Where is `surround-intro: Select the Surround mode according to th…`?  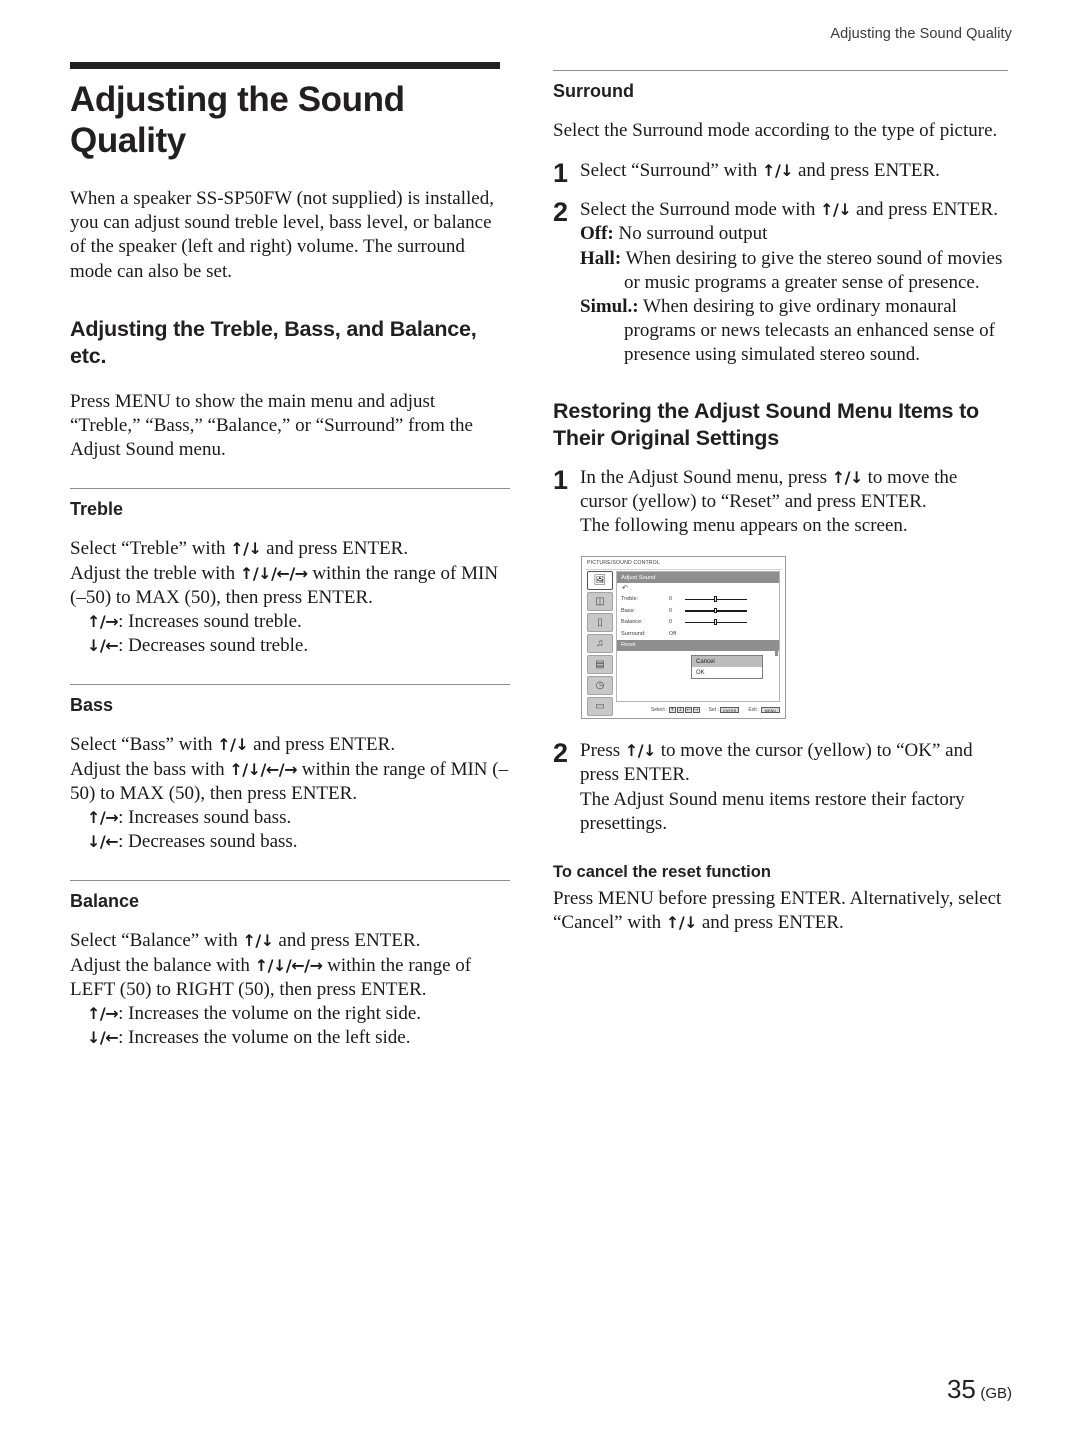
surround-intro: Select the Surround mode according to th… is located at coordinates (775, 130).